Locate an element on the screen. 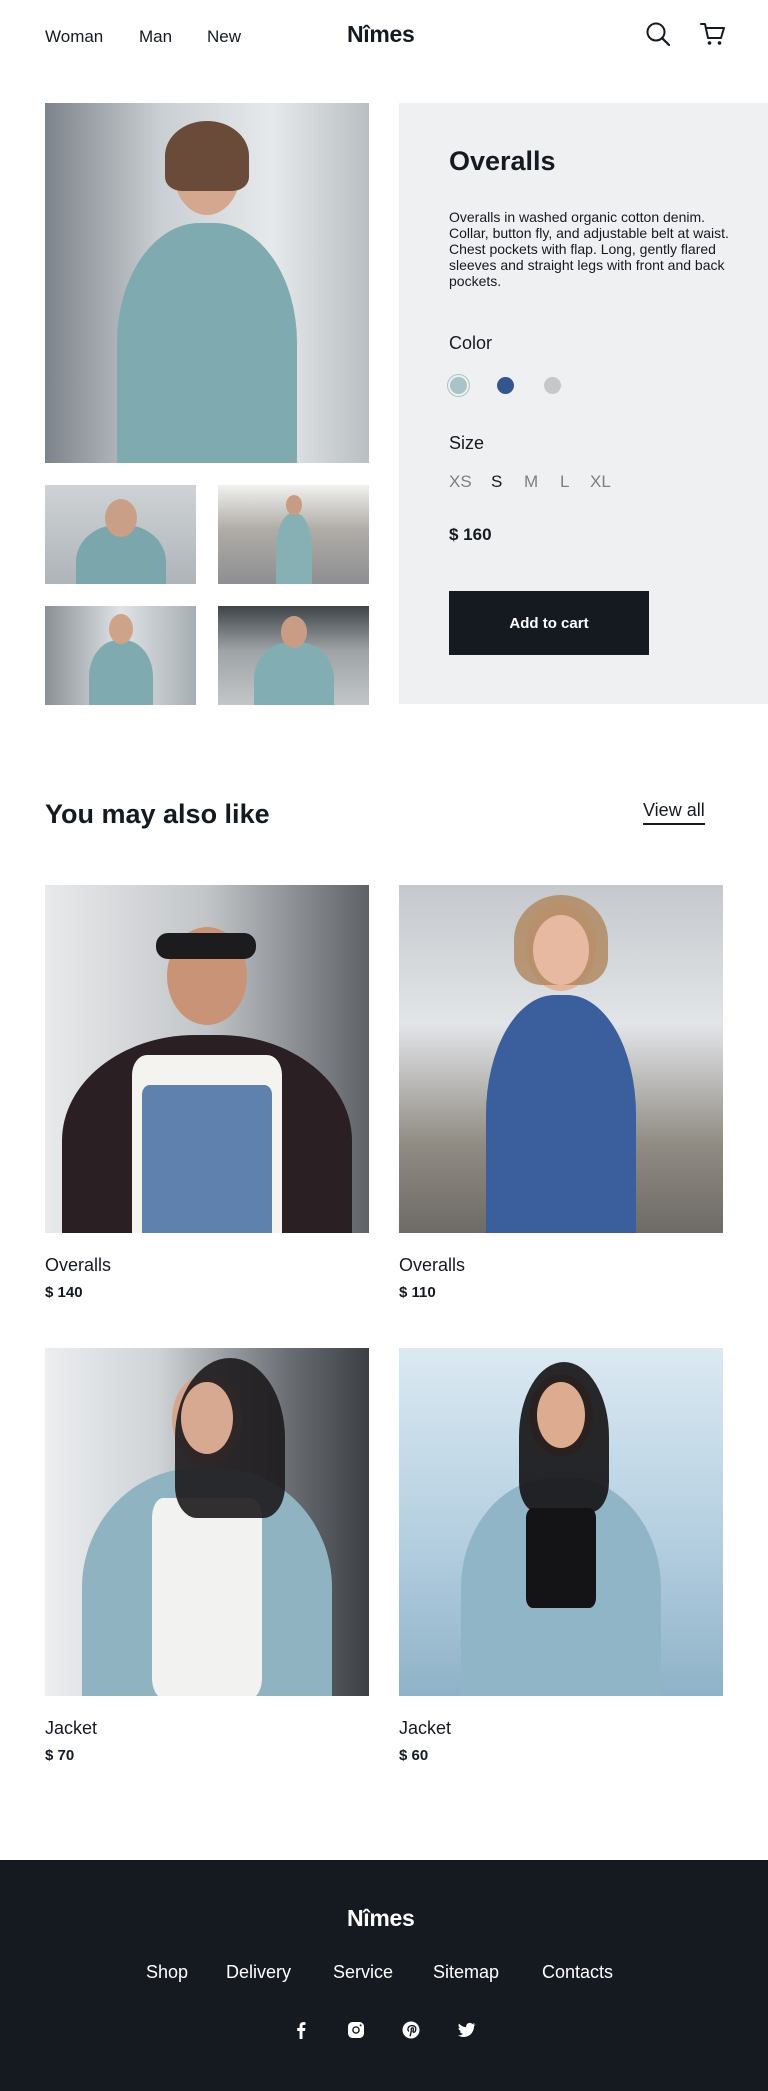 Image resolution: width=768 pixels, height=2091 pixels. product-title: Overalls is located at coordinates (502, 161).